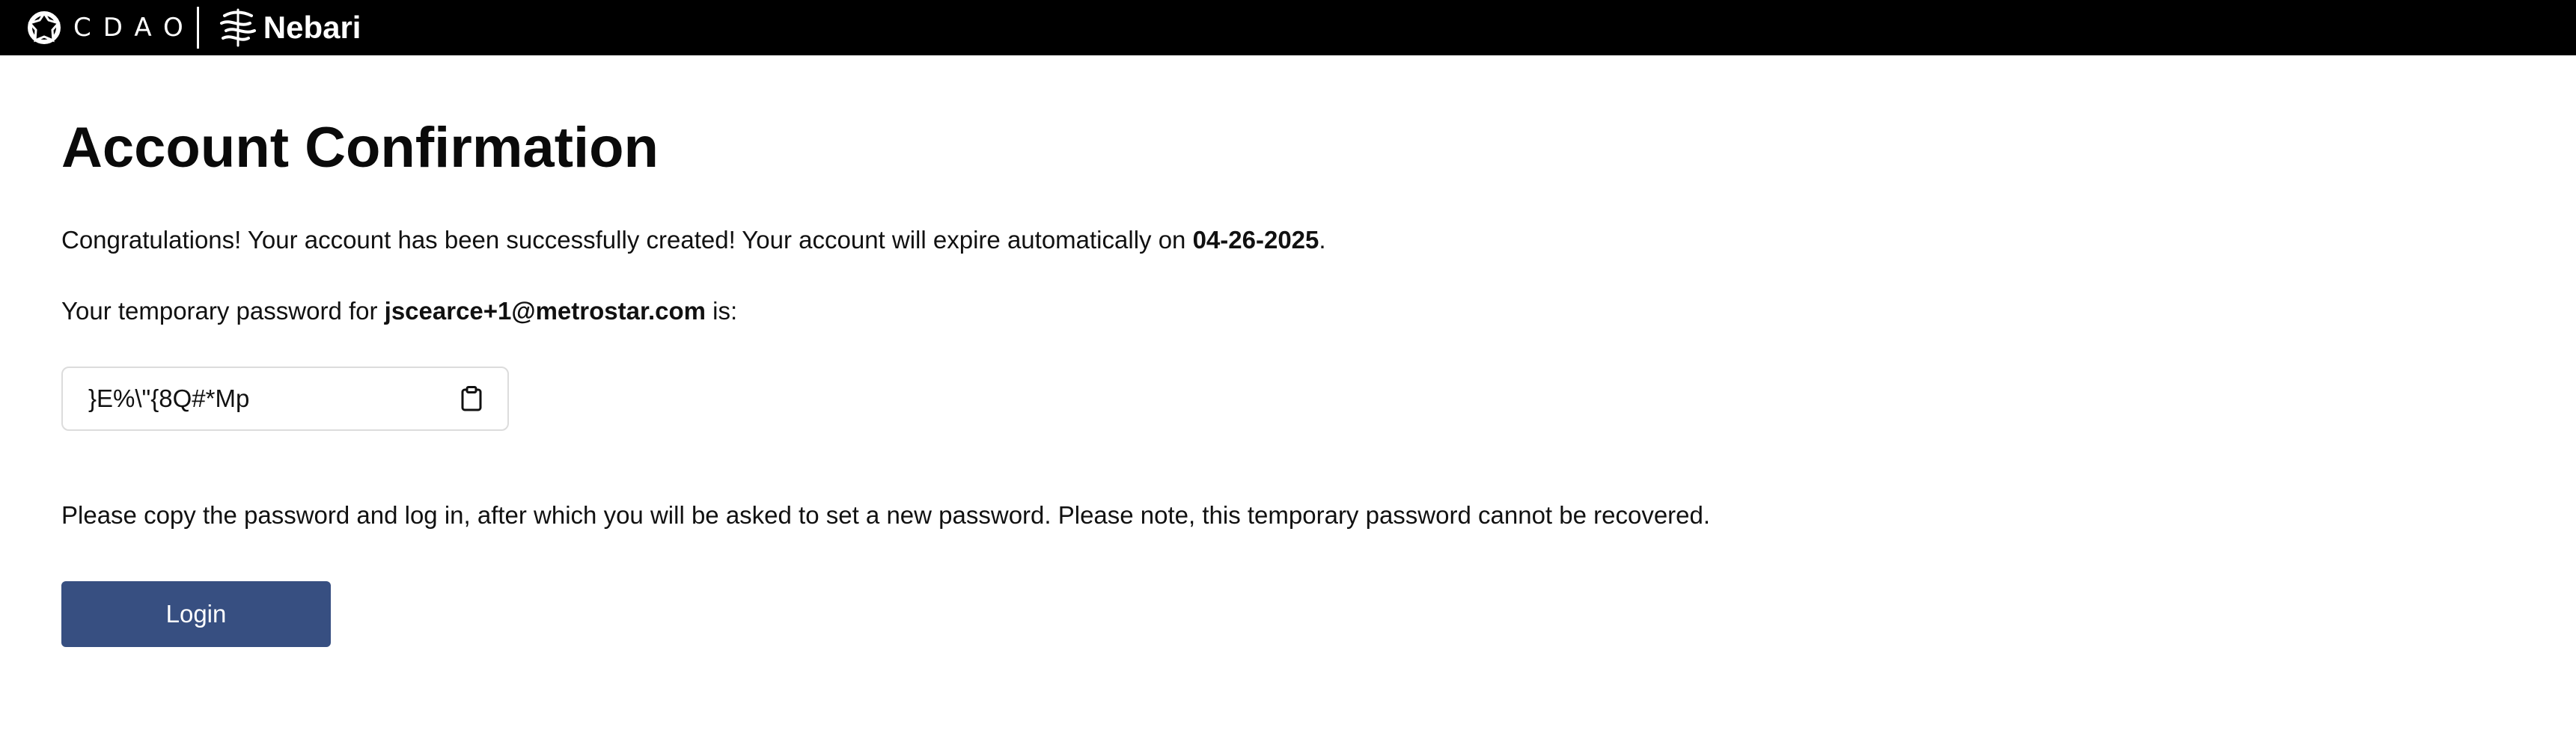  I want to click on temporary-password-value: }E%\"{8Q#*Mp, so click(271, 398).